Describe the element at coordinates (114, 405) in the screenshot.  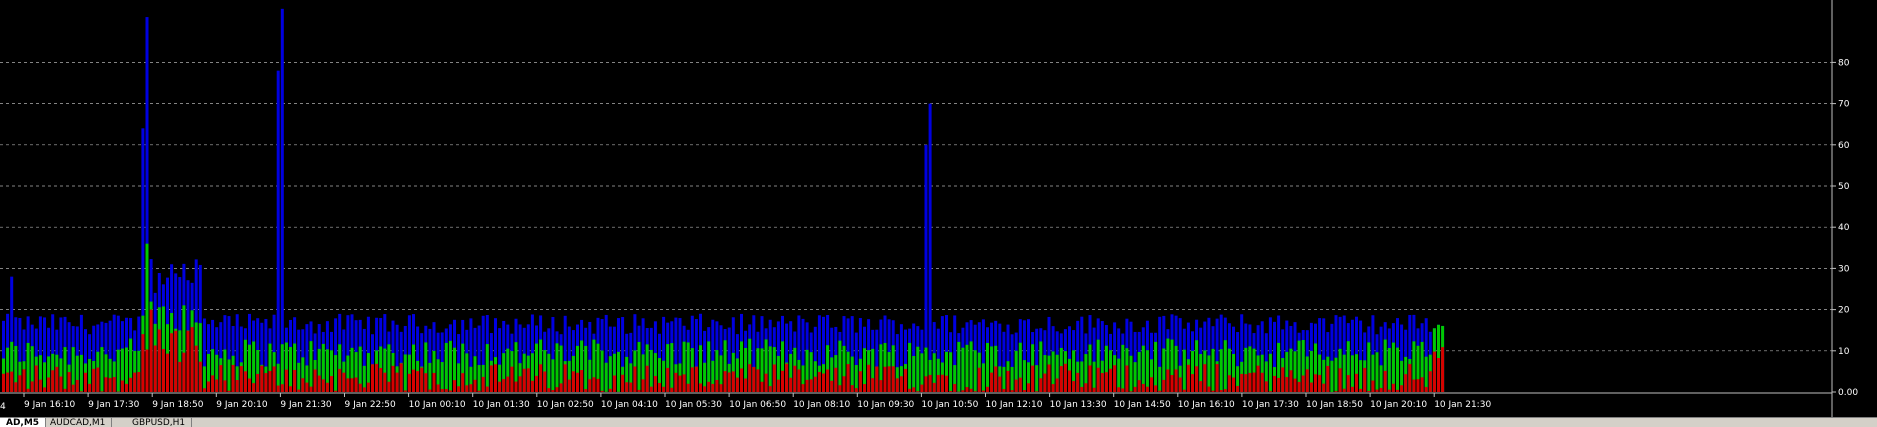
I see `x-tick-label: 9 Jan 17:30` at that location.